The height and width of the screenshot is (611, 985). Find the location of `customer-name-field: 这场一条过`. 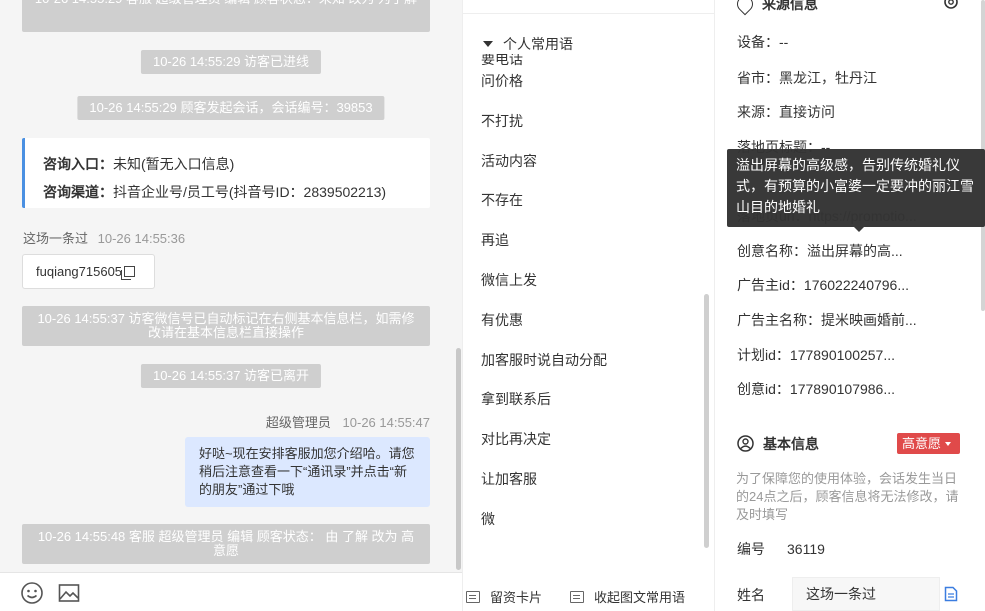

customer-name-field: 这场一条过 is located at coordinates (866, 594).